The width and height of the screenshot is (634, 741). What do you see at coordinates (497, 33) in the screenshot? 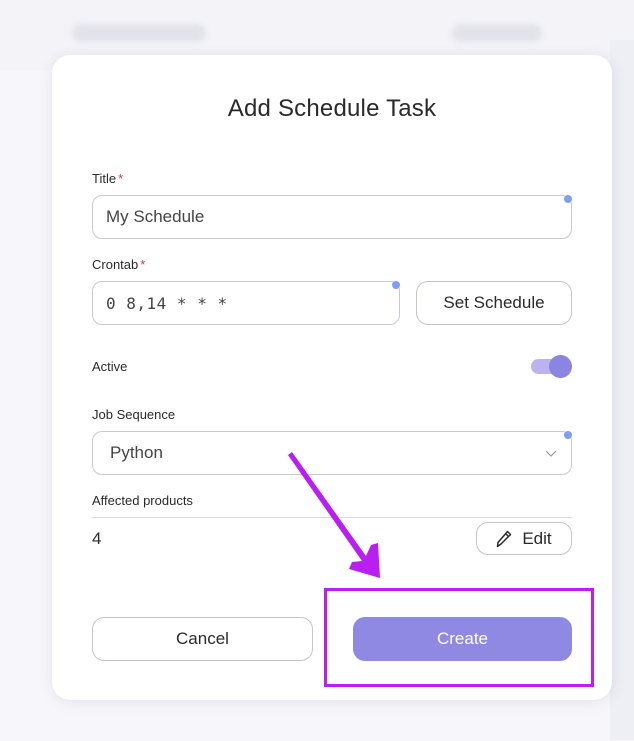
I see `background-blur-right` at bounding box center [497, 33].